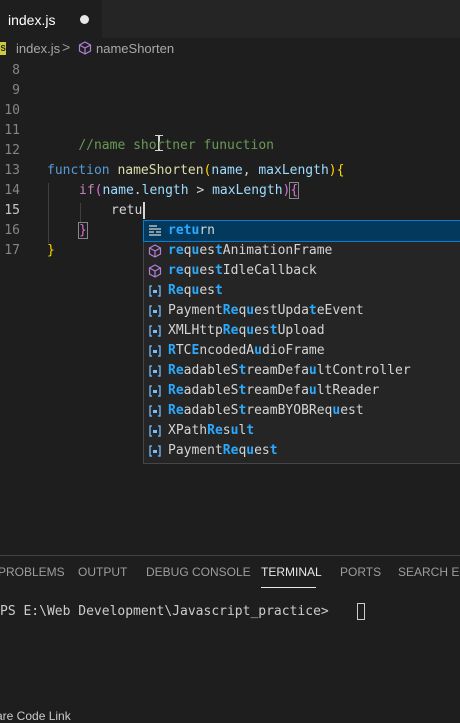 Image resolution: width=460 pixels, height=723 pixels. Describe the element at coordinates (266, 410) in the screenshot. I see `suggestion-label: ReadableStreamBYOBRequest` at that location.